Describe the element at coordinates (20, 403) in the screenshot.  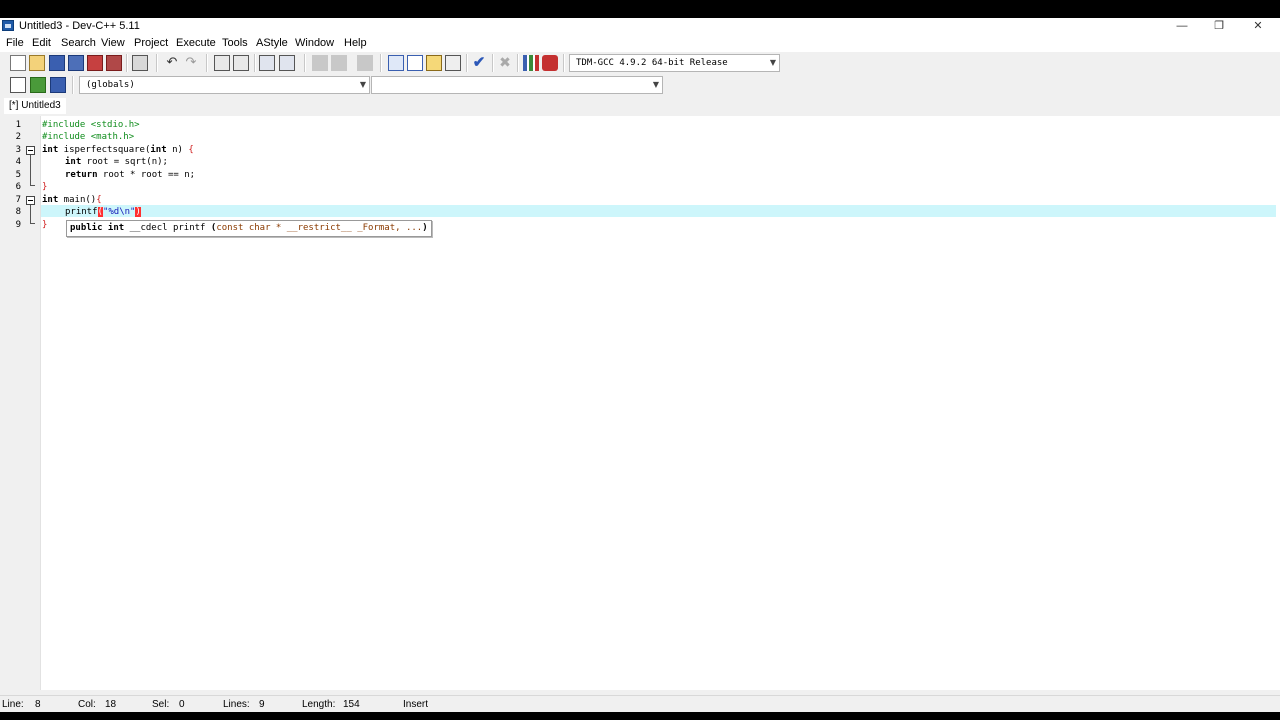
I see `line-number-gutter: 1 2 3 4 5 6 7 8 9` at that location.